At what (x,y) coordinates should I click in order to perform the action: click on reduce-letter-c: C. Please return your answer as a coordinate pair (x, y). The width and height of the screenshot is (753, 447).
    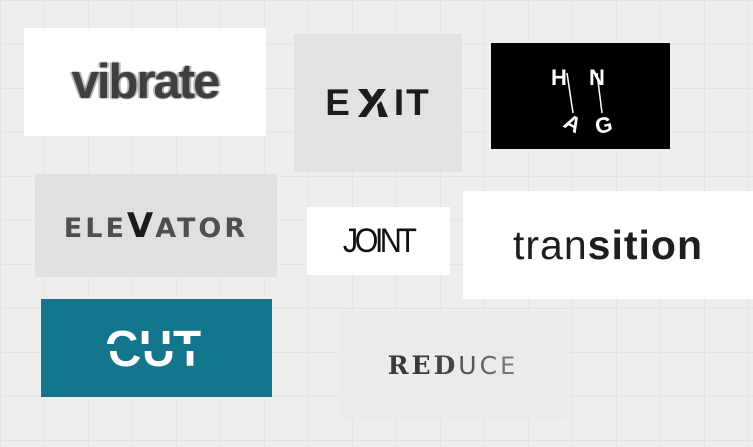
    Looking at the image, I should click on (490, 365).